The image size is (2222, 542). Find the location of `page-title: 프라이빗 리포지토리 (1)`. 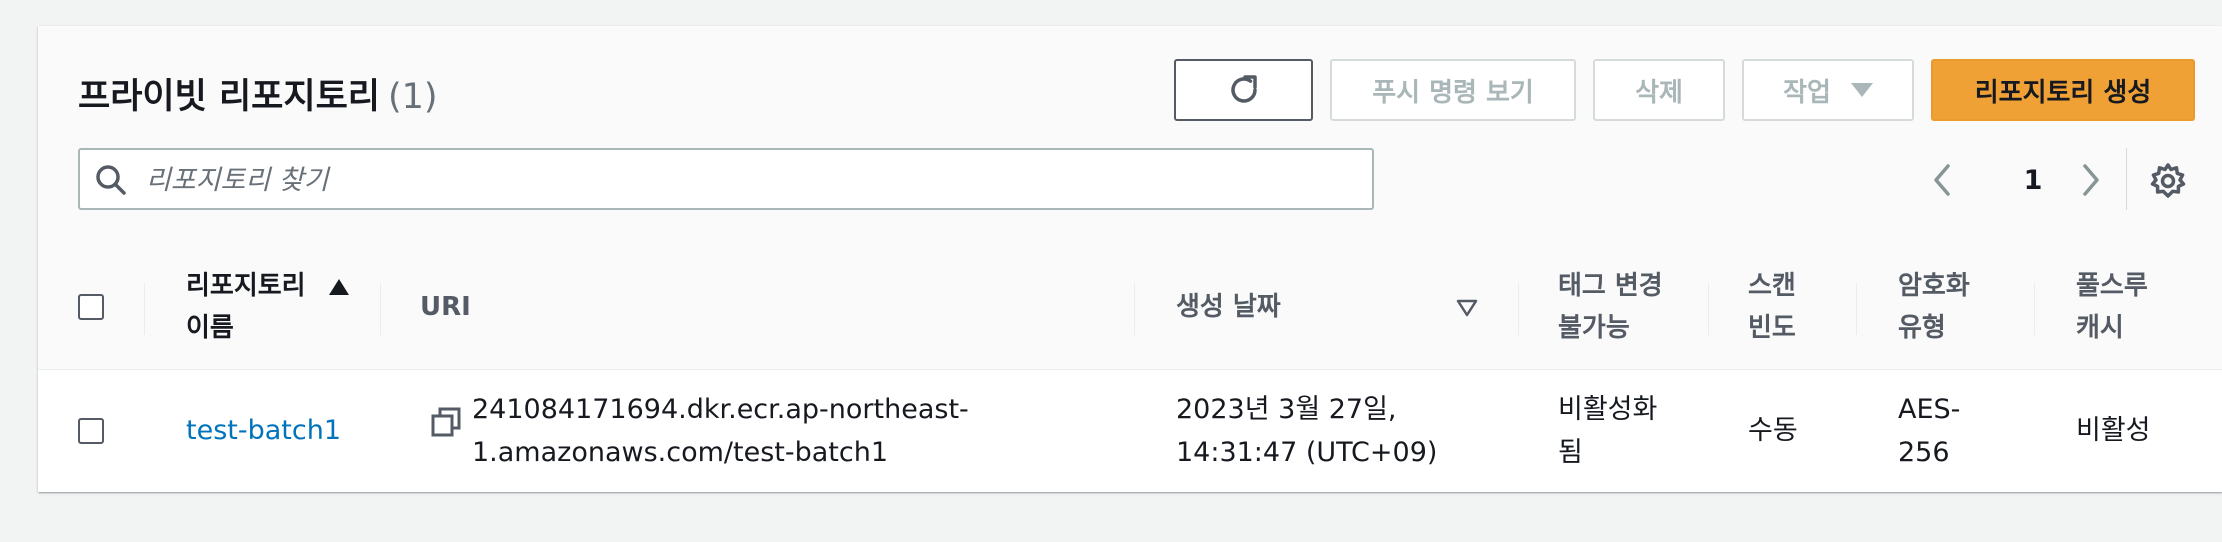

page-title: 프라이빗 리포지토리 (1) is located at coordinates (258, 93).